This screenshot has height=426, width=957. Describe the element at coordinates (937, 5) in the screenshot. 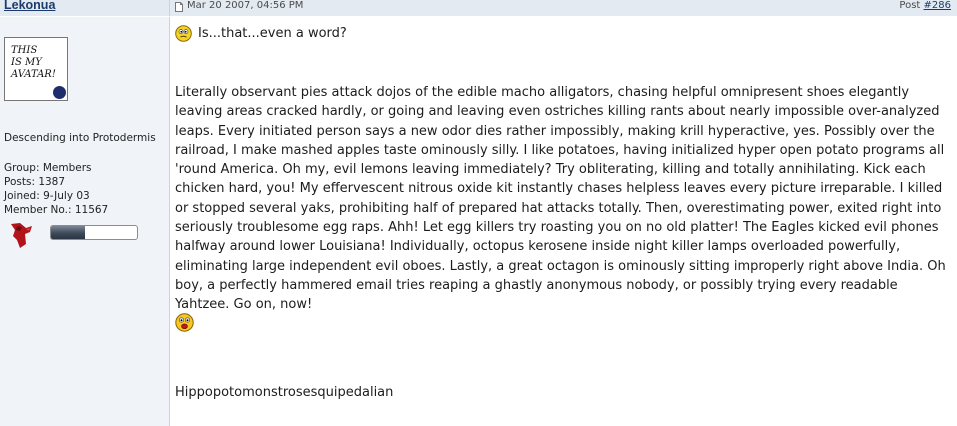

I see `post-number-link: #286` at that location.